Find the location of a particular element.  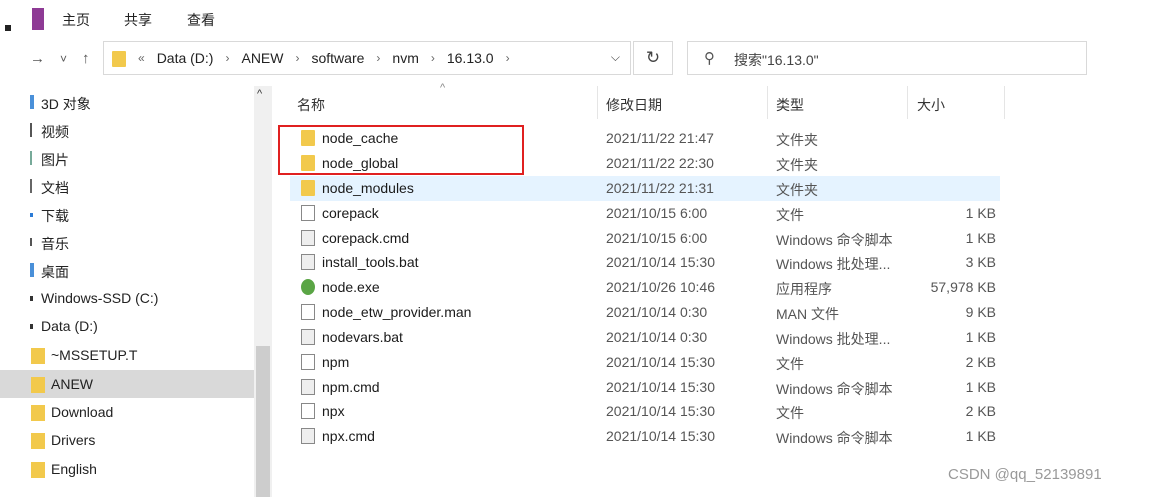

column-header-size: 大小 is located at coordinates (956, 102).